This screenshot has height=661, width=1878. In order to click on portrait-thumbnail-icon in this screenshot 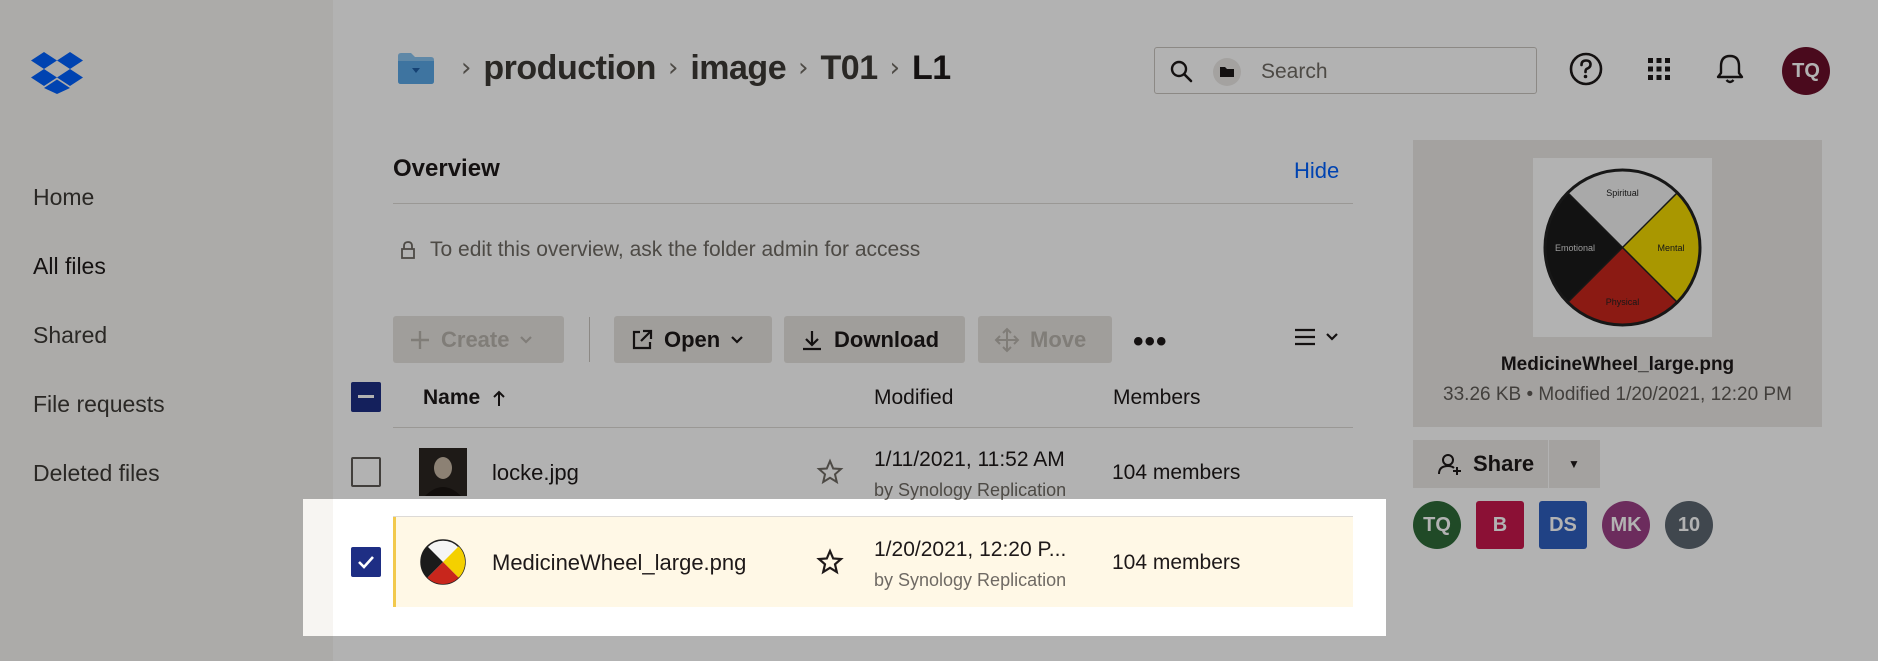, I will do `click(443, 472)`.